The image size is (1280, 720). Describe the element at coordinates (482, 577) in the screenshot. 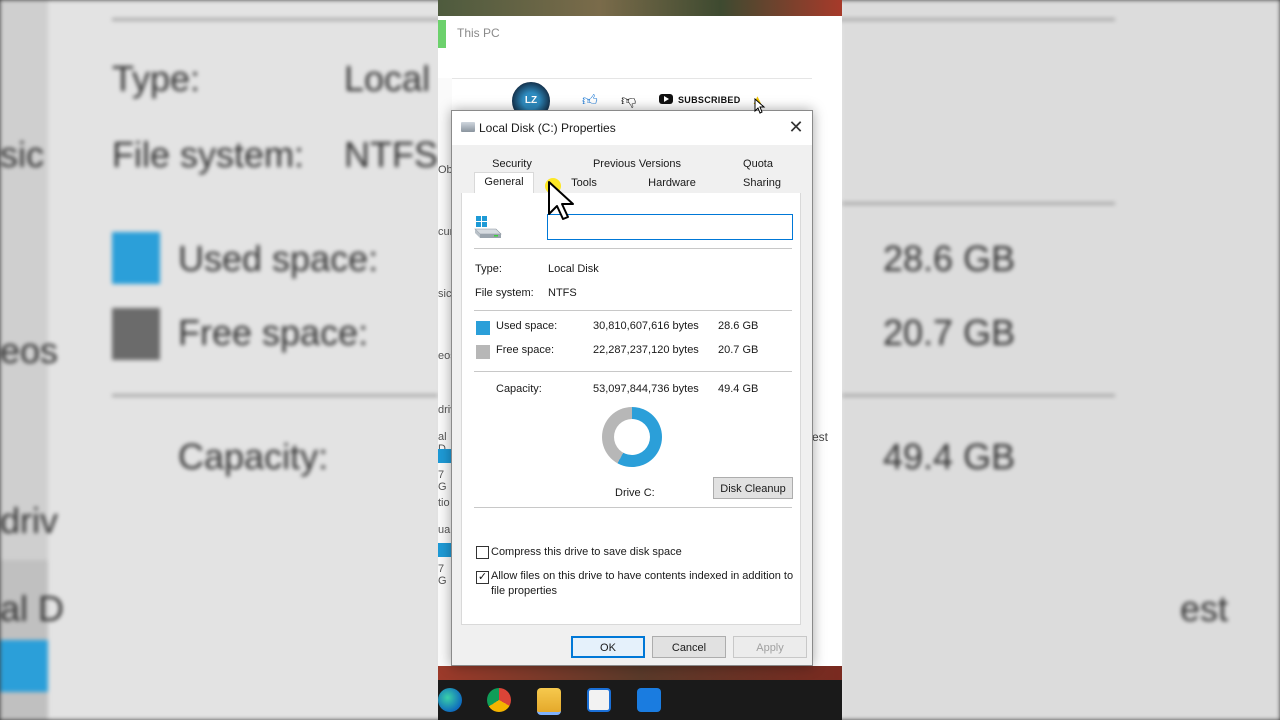

I see `index-checkbox: ✓` at that location.